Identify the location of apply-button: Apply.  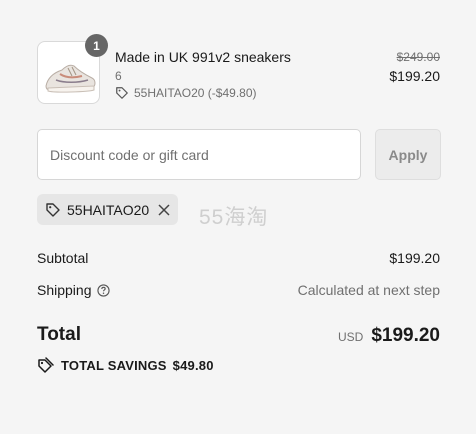
(408, 154).